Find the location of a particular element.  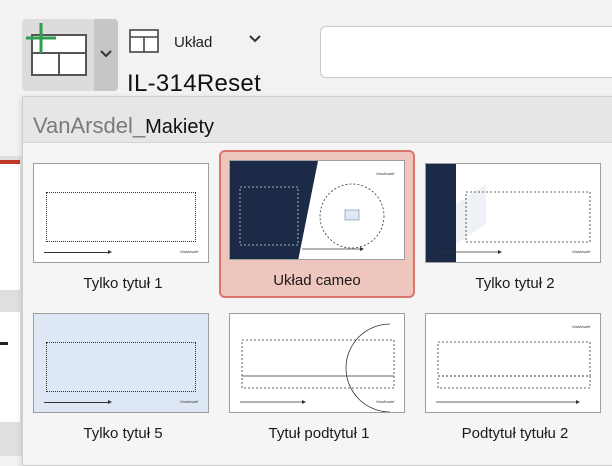

layout-tile-tylko-tytul-2: VanArsdel Tylko tytuł 2 is located at coordinates (514, 229).